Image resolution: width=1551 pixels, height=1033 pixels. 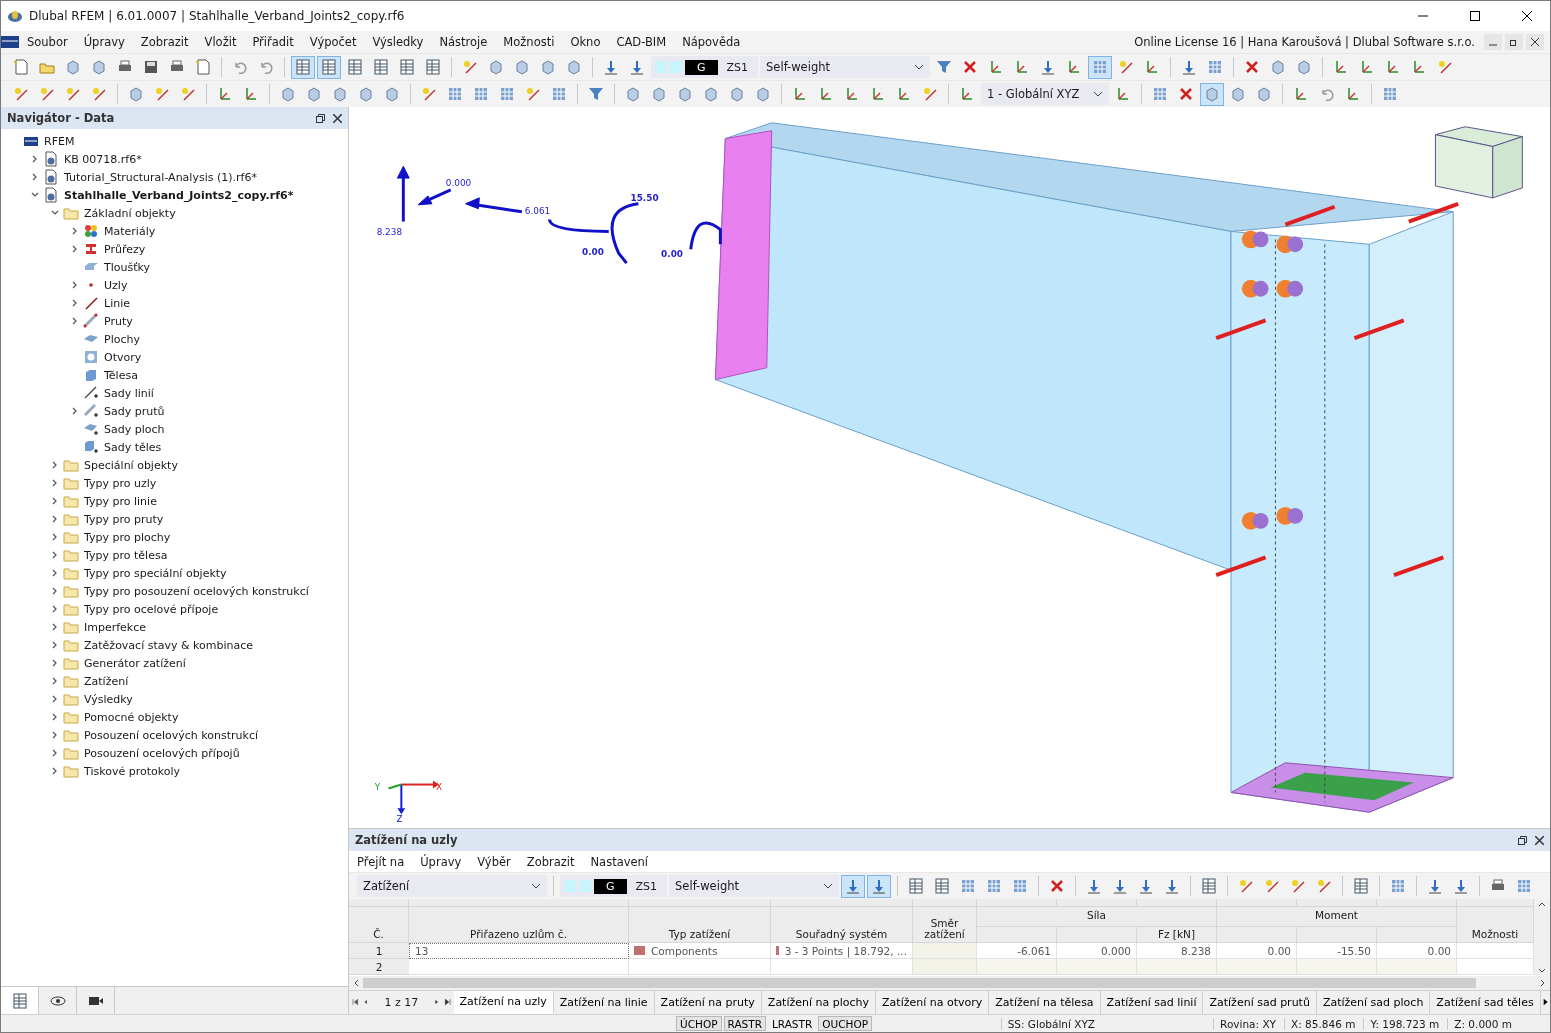 What do you see at coordinates (20, 1001) in the screenshot?
I see `data-tab` at bounding box center [20, 1001].